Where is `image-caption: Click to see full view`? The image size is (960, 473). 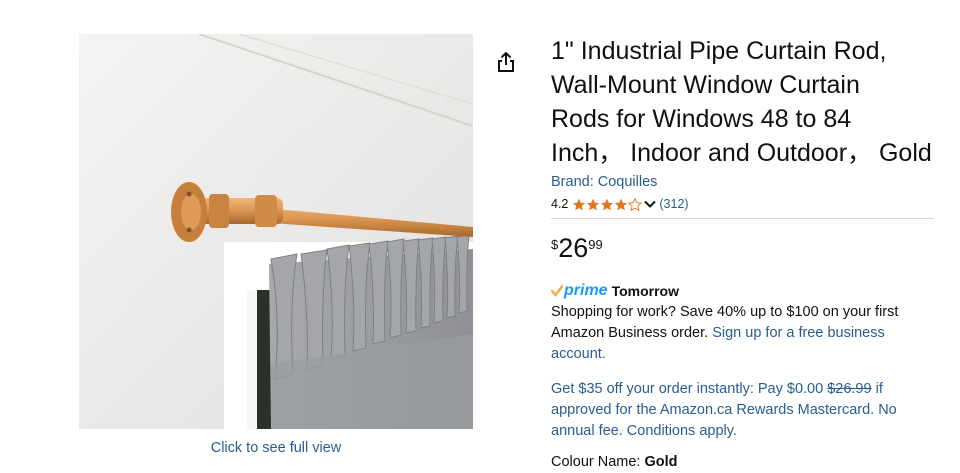
image-caption: Click to see full view is located at coordinates (276, 448).